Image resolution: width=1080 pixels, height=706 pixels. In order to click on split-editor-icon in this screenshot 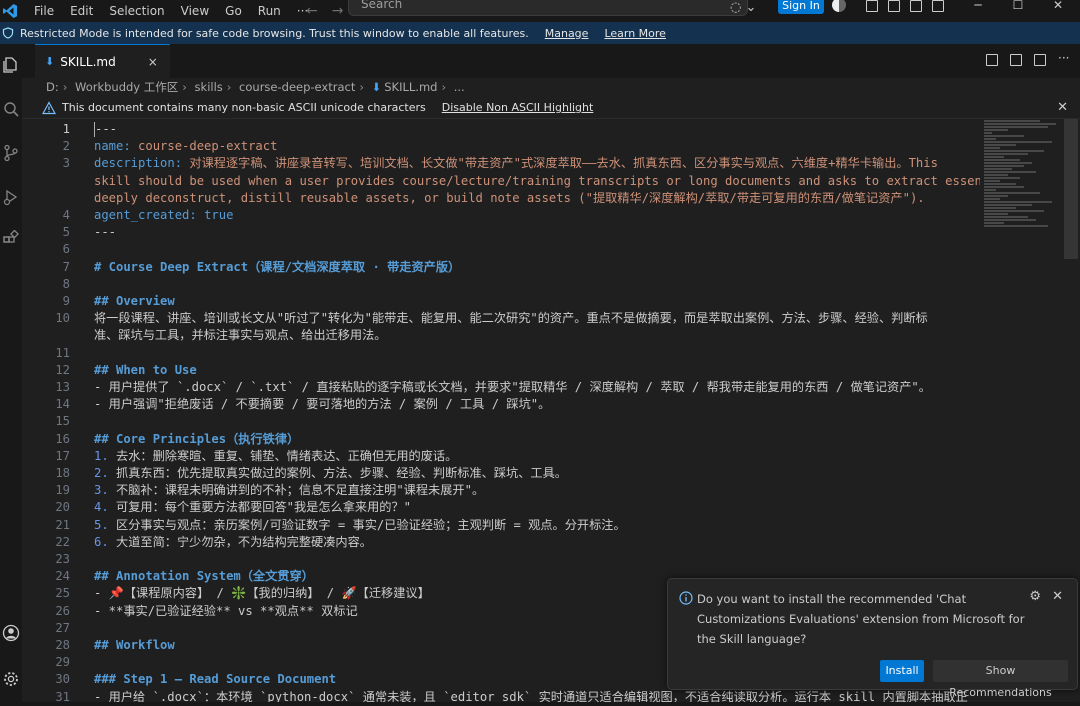, I will do `click(1040, 60)`.